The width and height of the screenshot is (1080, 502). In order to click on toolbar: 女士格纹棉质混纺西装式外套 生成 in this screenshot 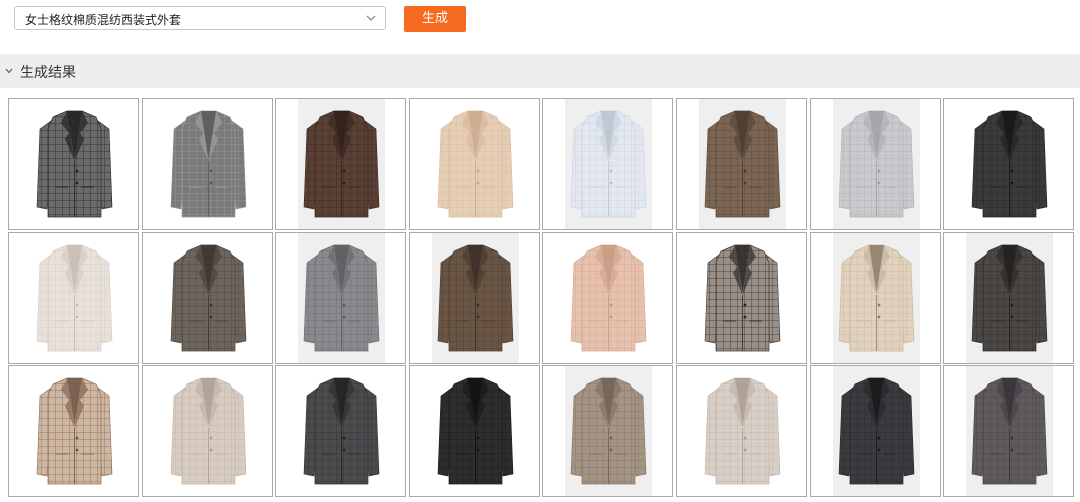, I will do `click(540, 26)`.